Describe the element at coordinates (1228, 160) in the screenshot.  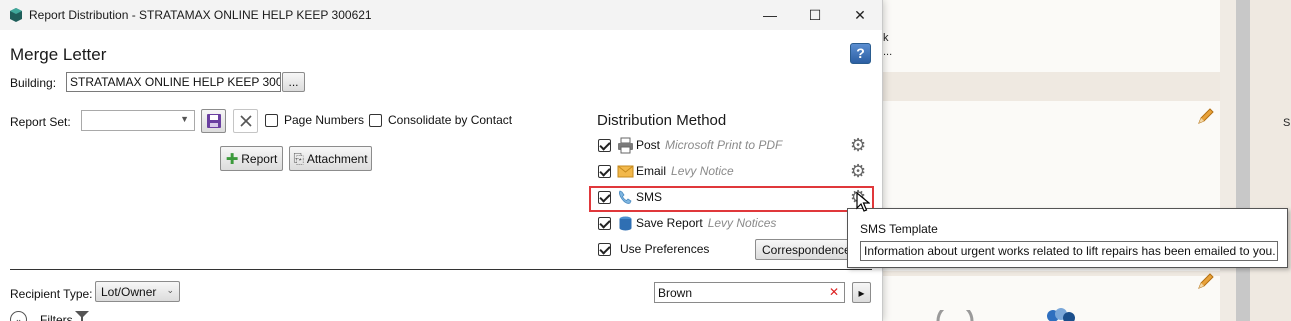
I see `background-strip` at that location.